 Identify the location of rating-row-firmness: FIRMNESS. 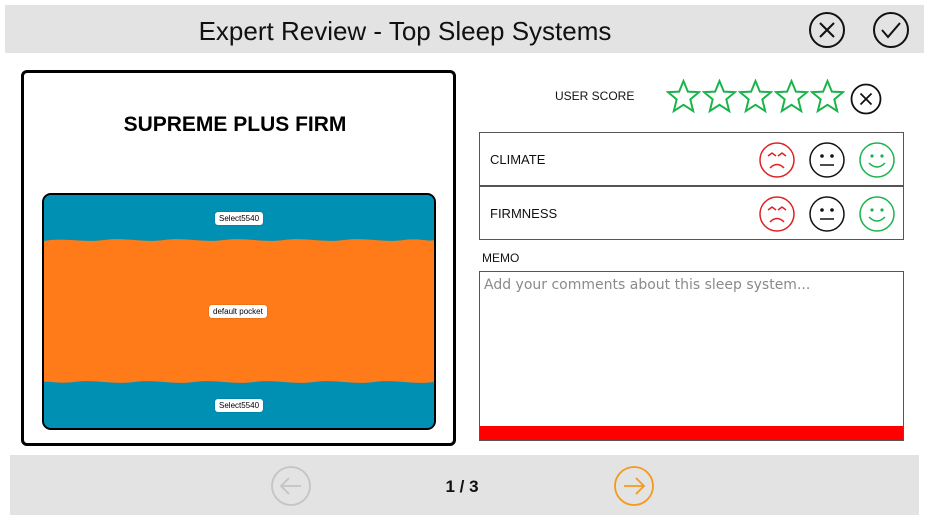
(691, 213).